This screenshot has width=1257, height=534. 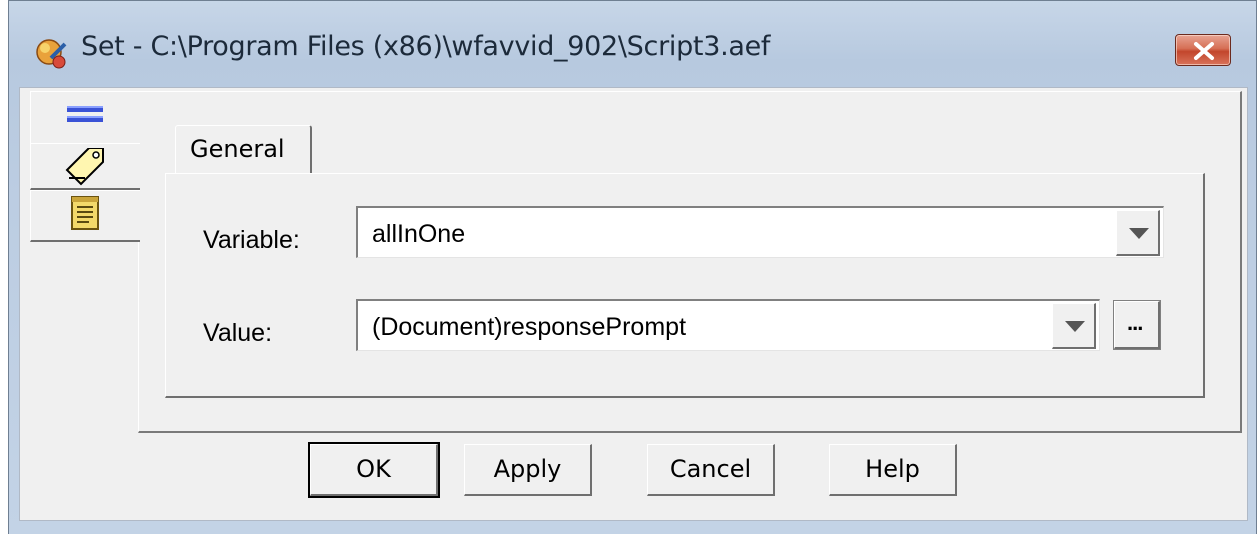 I want to click on variable-label: Variable:, so click(x=251, y=240).